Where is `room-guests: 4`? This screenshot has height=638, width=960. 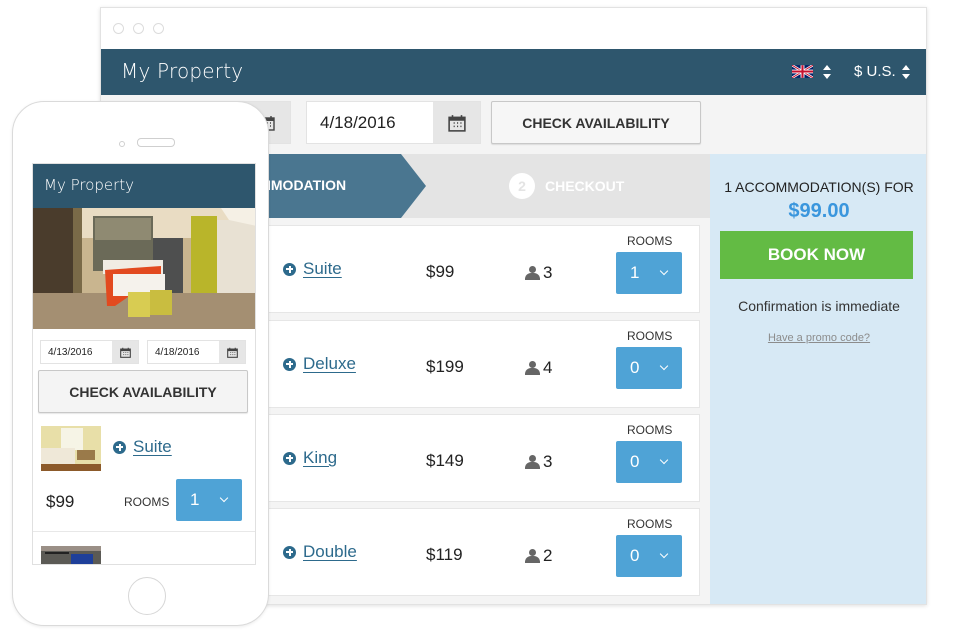 room-guests: 4 is located at coordinates (538, 368).